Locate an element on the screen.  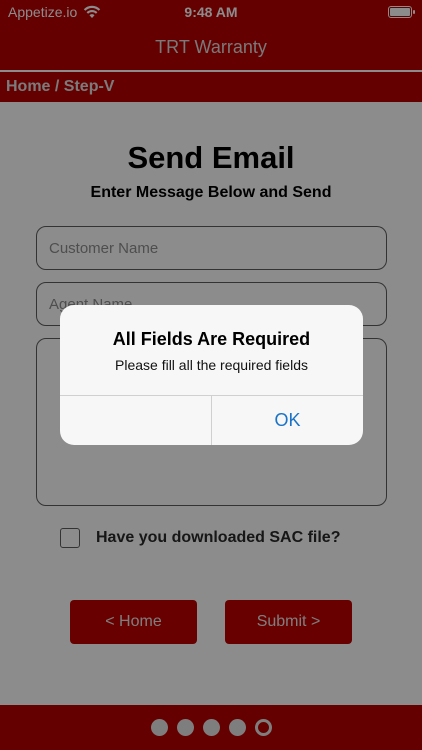
alert-ok-button: OK is located at coordinates (287, 420).